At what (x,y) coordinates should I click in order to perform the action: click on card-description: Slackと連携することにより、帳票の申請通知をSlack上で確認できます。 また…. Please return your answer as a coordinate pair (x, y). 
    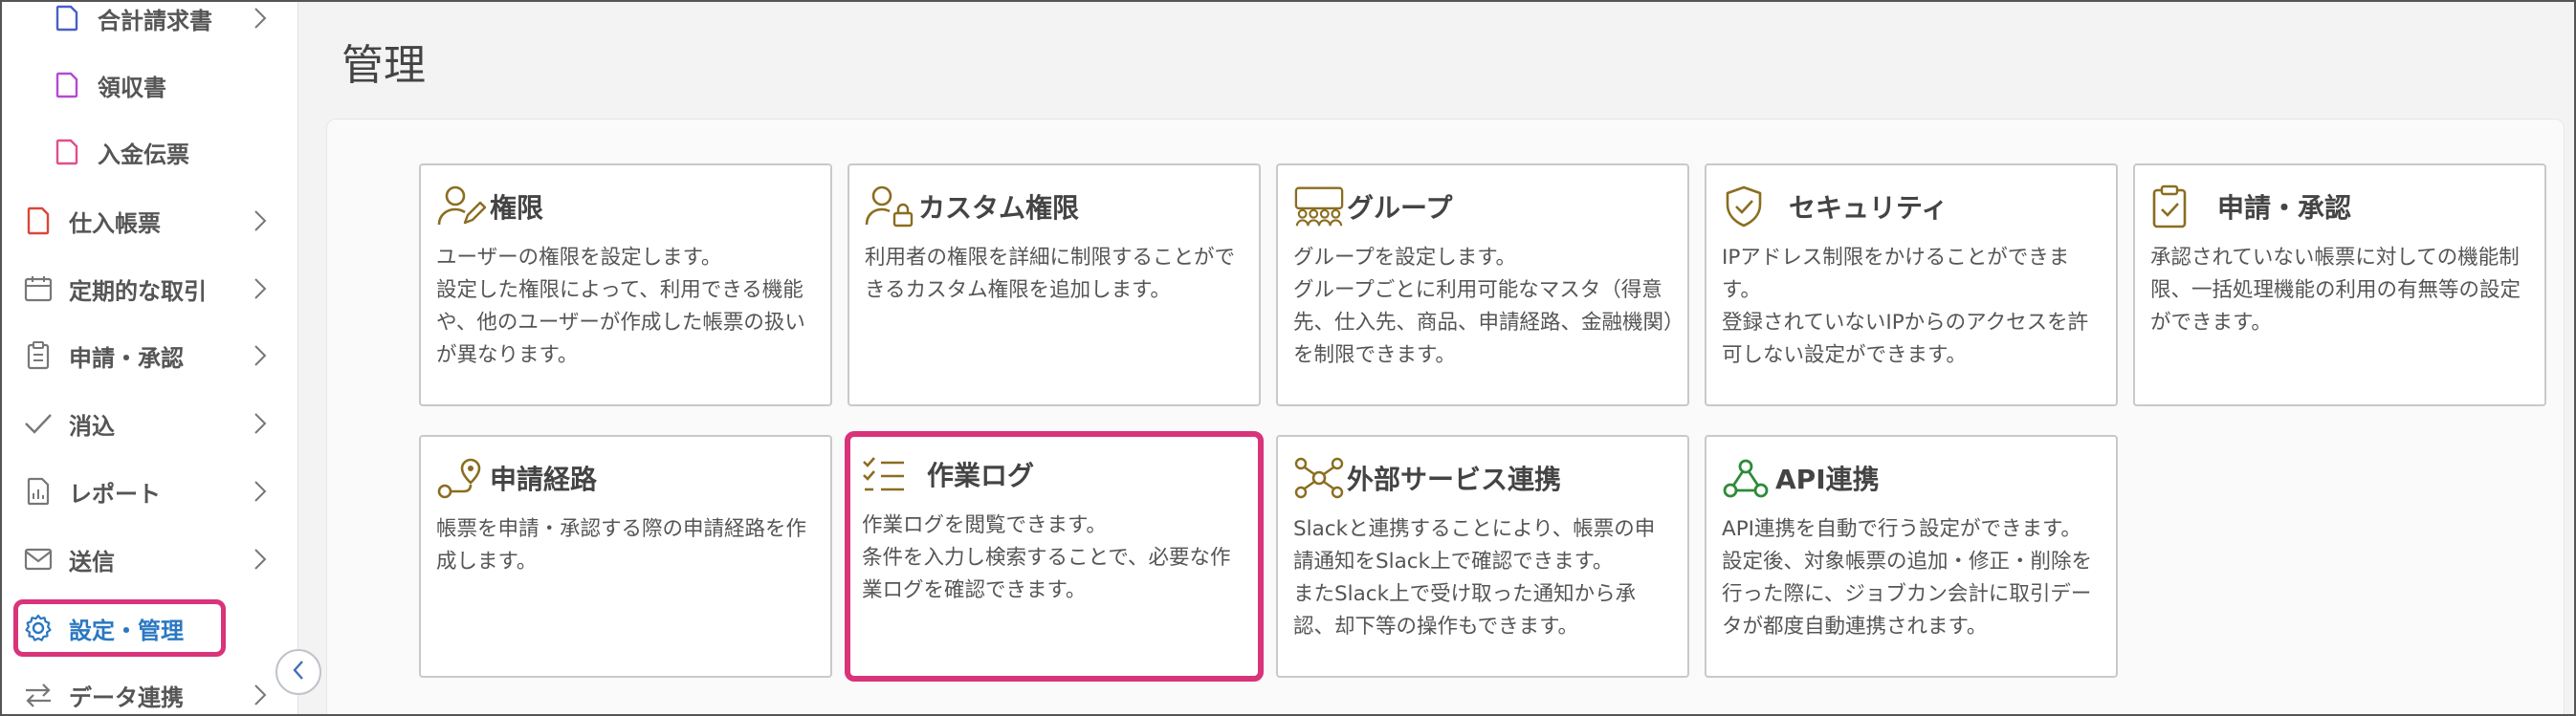
    Looking at the image, I should click on (1474, 578).